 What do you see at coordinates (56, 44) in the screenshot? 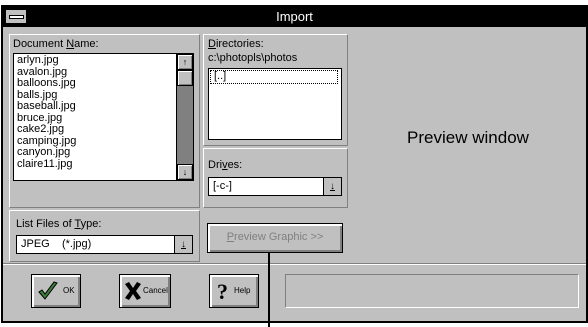
I see `document-name-label: Document Name:` at bounding box center [56, 44].